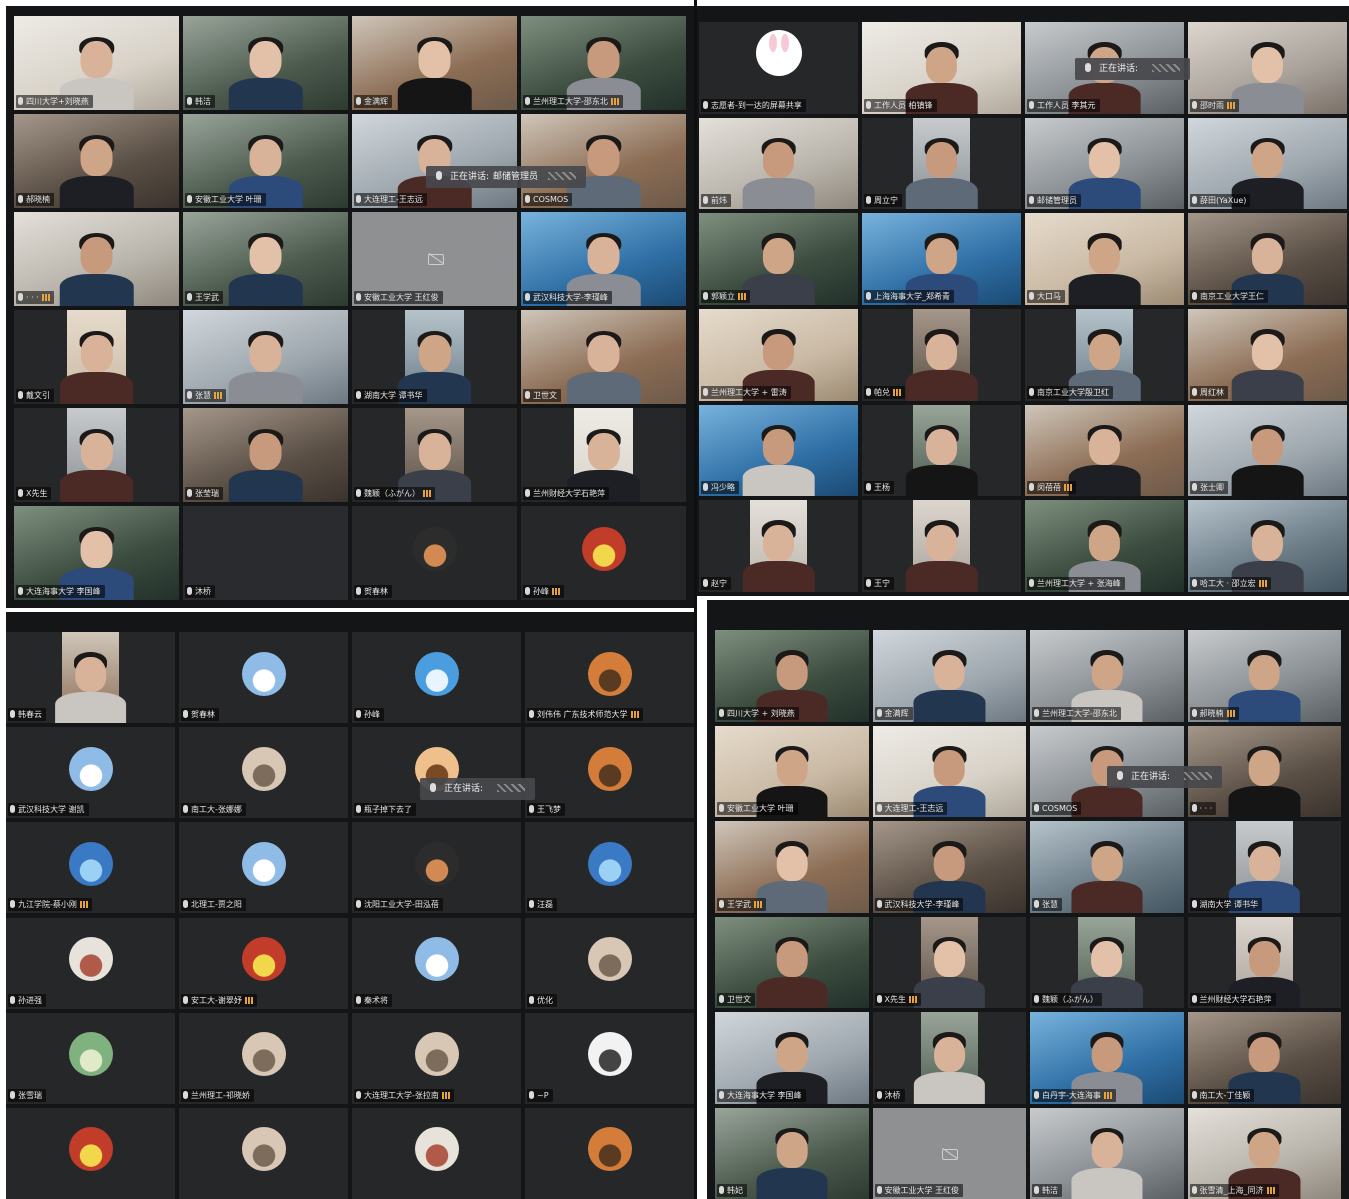 Image resolution: width=1349 pixels, height=1199 pixels. Describe the element at coordinates (90, 773) in the screenshot. I see `participant-tile: 武汉科技大学 谢凯` at that location.